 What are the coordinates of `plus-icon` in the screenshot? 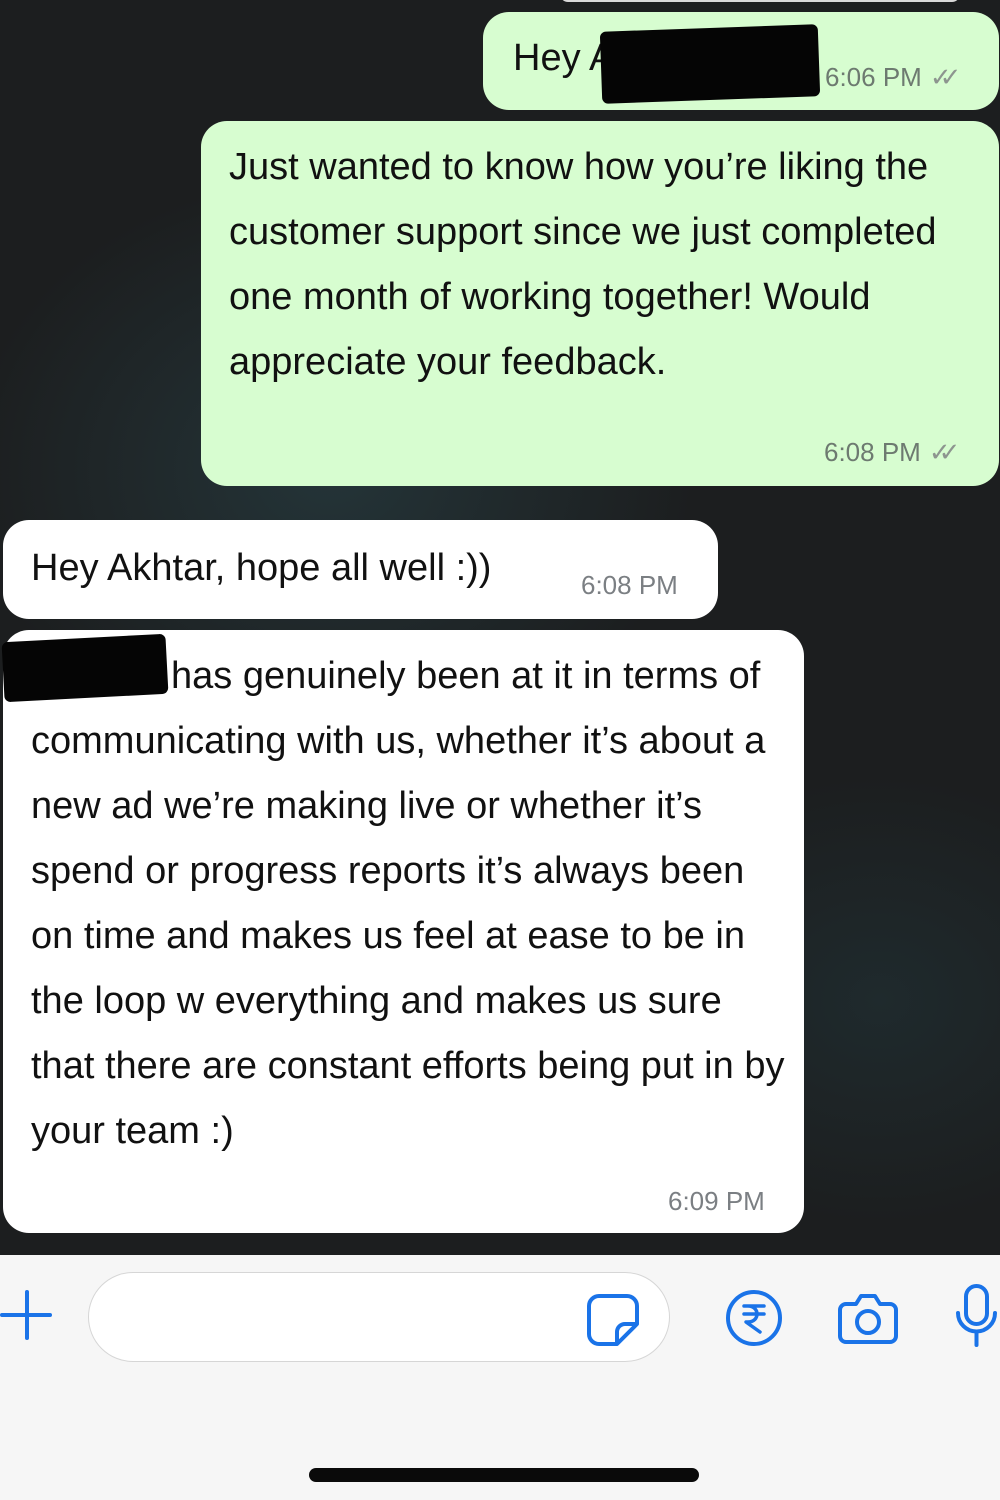 It's located at (27, 1315).